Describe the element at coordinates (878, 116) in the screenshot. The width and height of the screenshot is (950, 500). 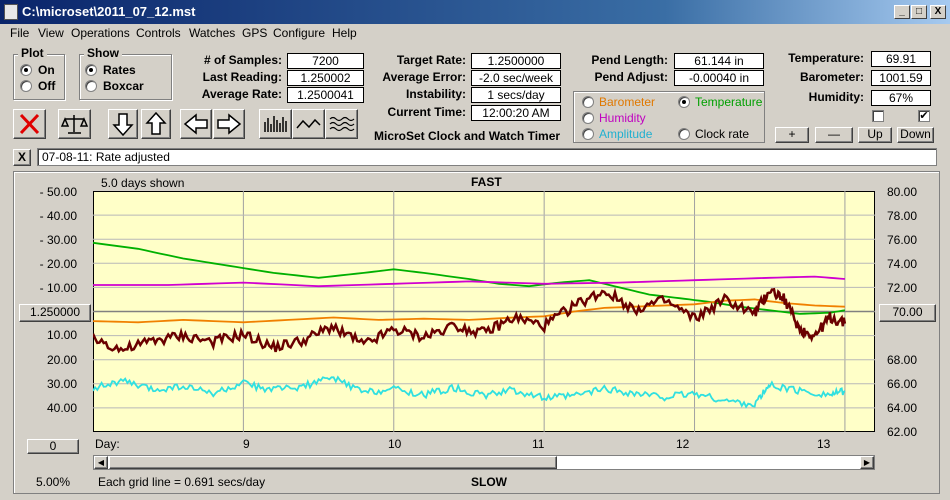
I see `left-checkbox` at that location.